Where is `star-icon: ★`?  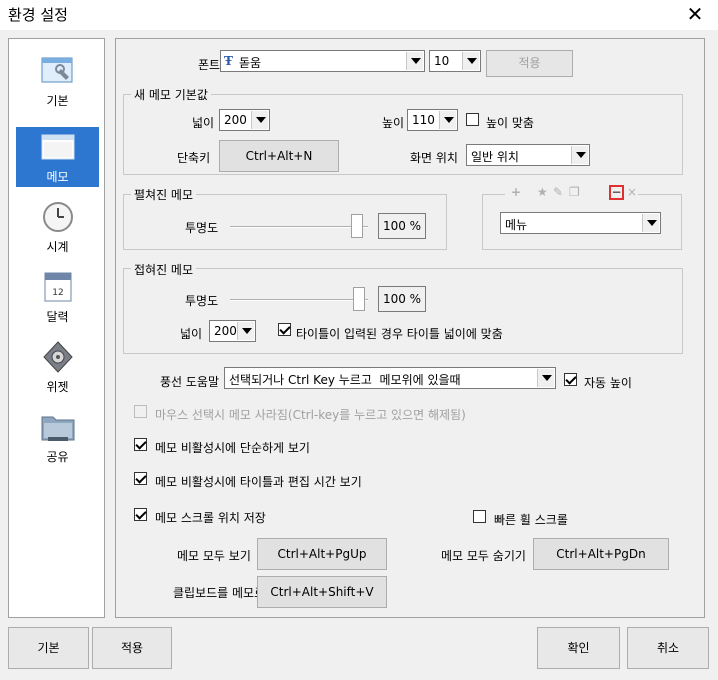 star-icon: ★ is located at coordinates (542, 192).